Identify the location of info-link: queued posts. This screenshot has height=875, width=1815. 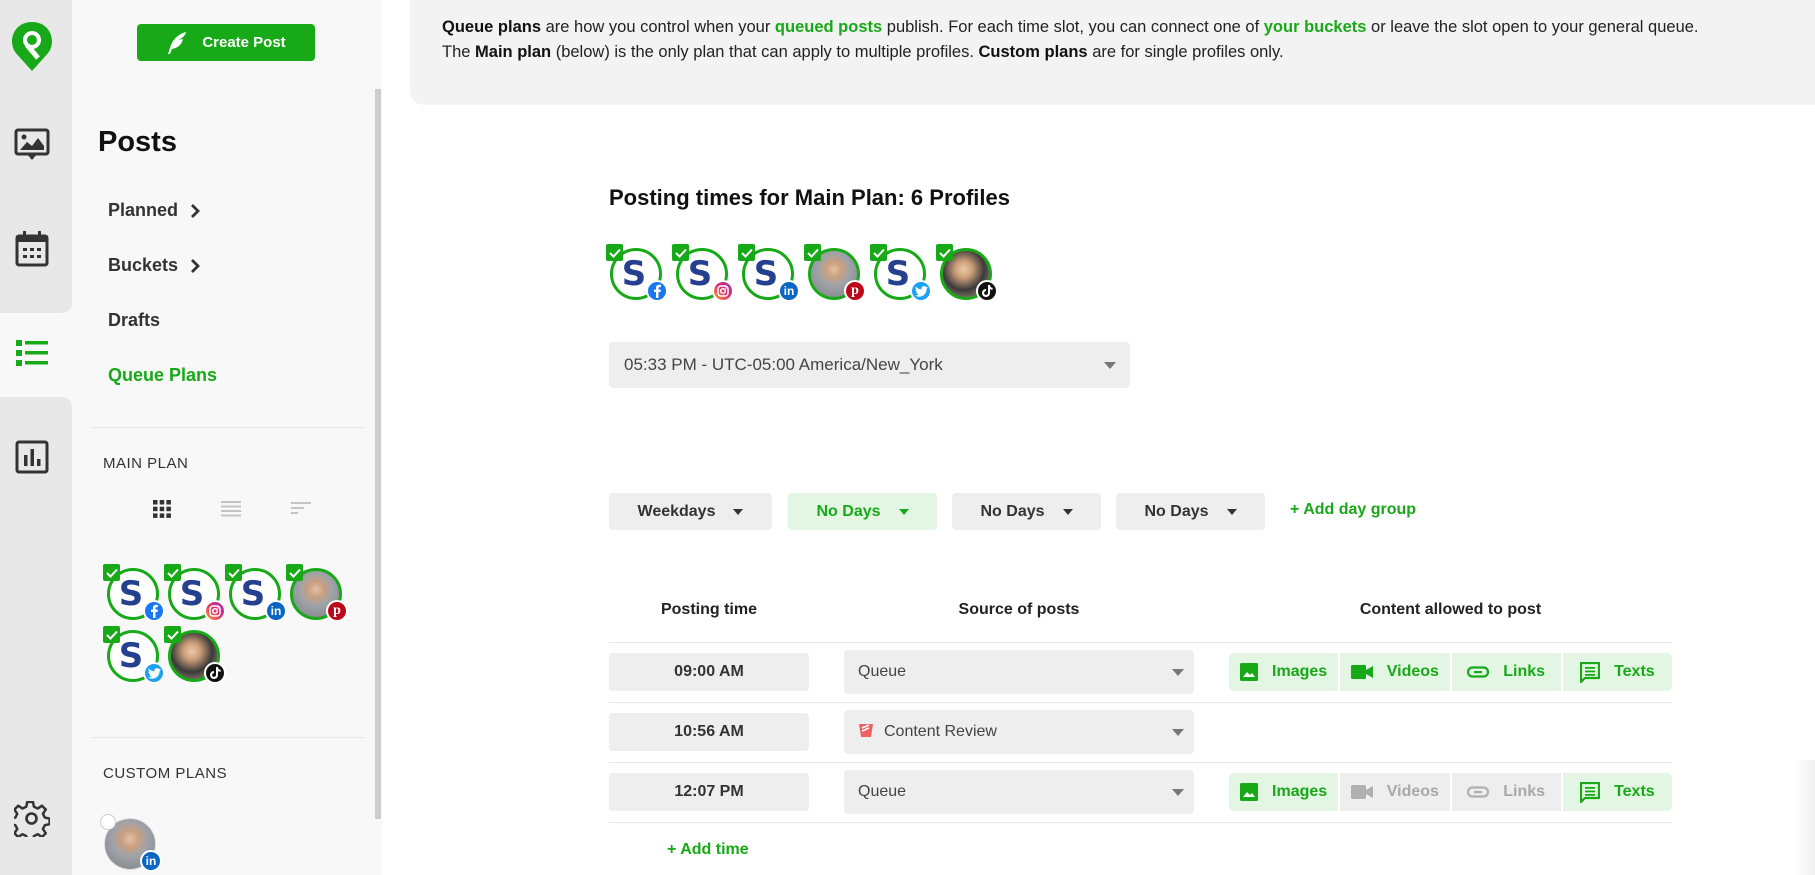
(828, 27).